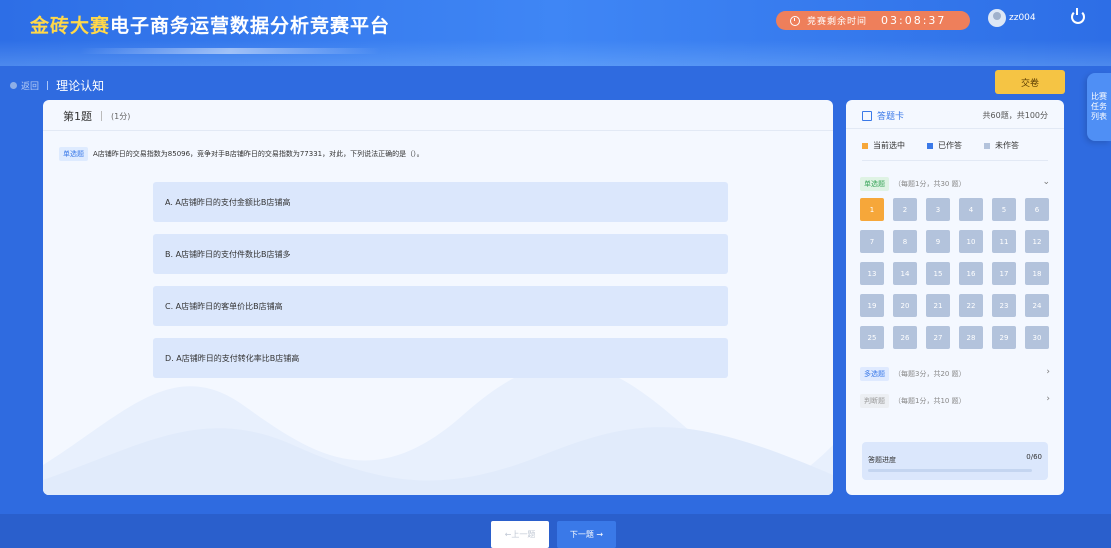  Describe the element at coordinates (440, 202) in the screenshot. I see `option-a: A. A店铺昨日的支付金额比B店铺高` at that location.